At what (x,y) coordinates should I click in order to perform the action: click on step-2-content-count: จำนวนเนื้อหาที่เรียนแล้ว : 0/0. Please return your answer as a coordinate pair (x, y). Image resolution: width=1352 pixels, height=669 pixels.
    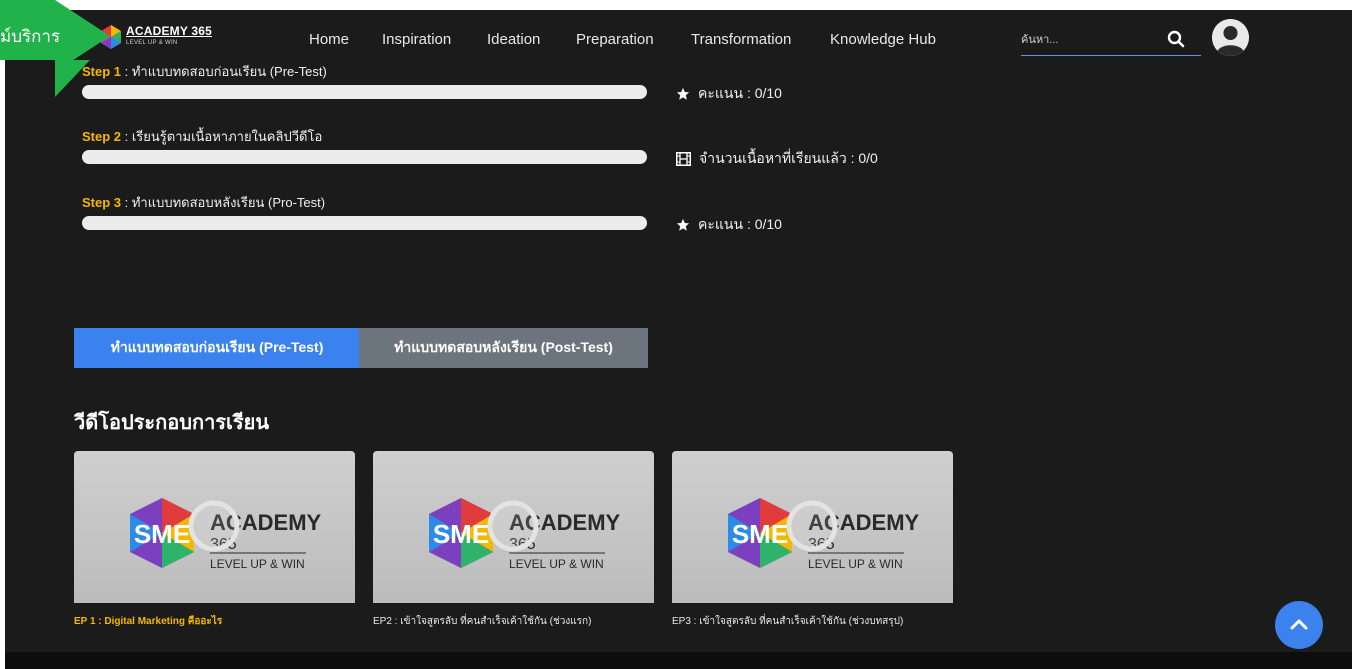
    Looking at the image, I should click on (788, 158).